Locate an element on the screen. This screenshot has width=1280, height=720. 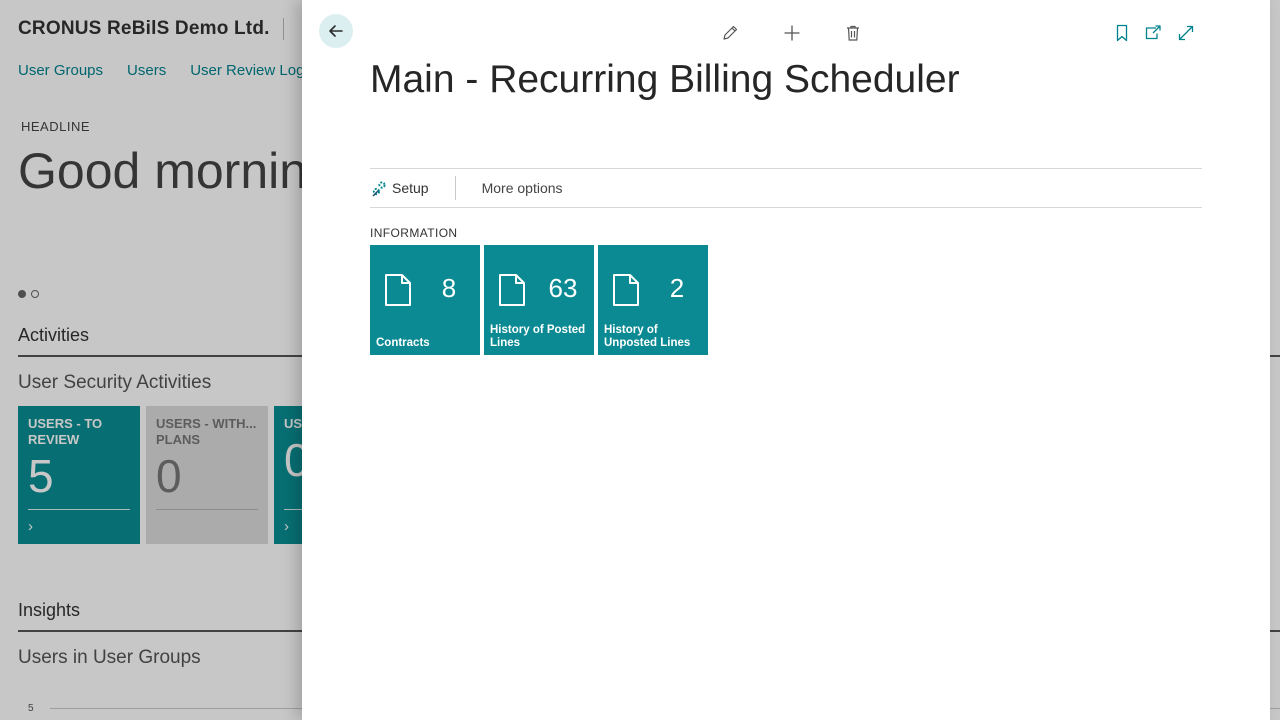
setup-label: Setup is located at coordinates (410, 188).